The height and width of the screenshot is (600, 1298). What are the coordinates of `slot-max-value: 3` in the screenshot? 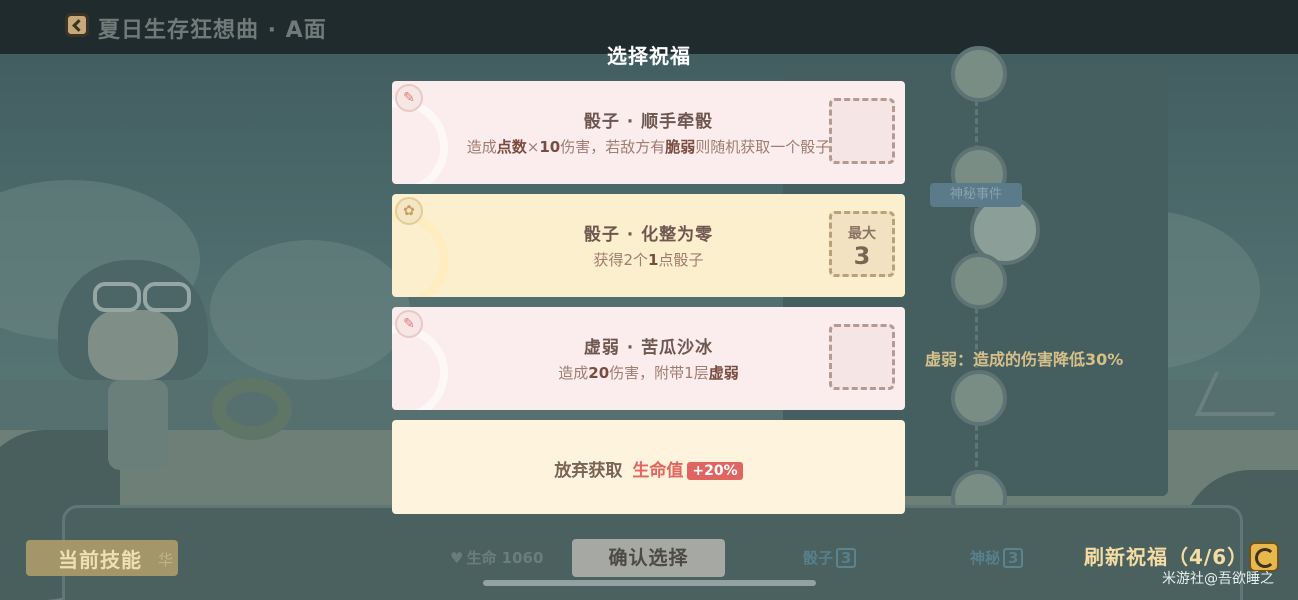 It's located at (862, 256).